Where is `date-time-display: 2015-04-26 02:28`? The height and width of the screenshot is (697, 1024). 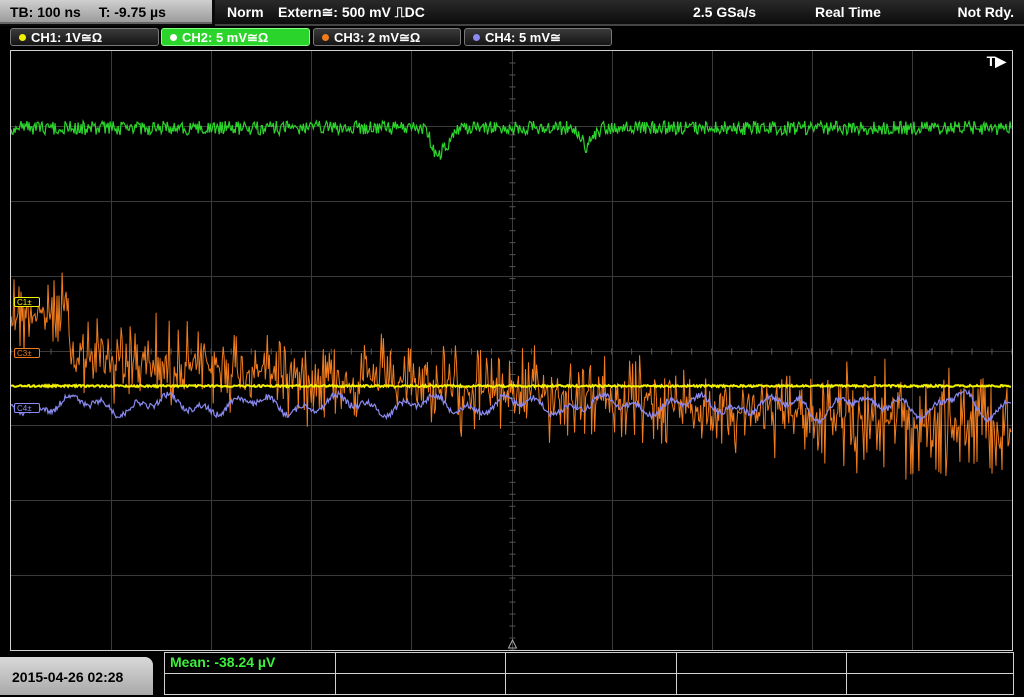
date-time-display: 2015-04-26 02:28 is located at coordinates (76, 676).